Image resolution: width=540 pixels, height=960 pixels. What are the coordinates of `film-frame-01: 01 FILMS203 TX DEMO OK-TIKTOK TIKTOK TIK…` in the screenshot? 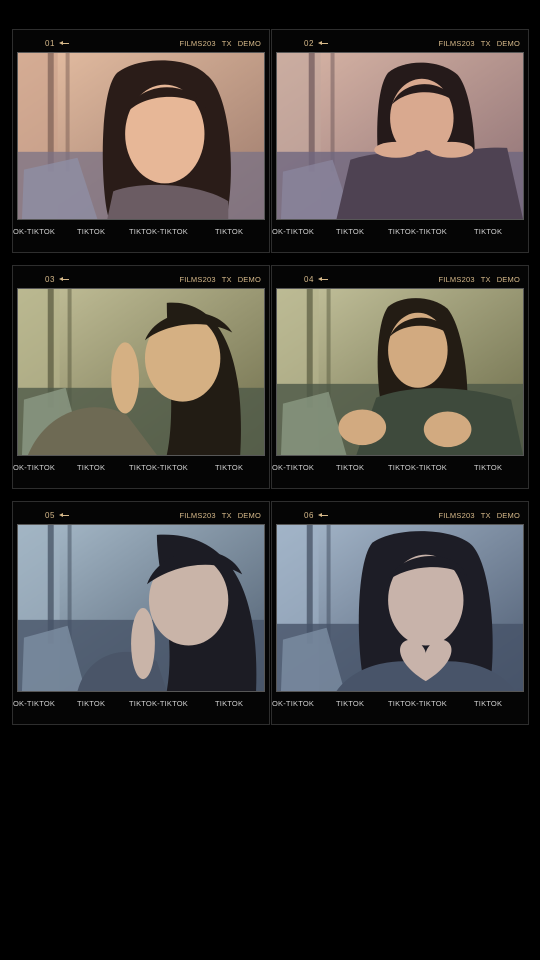 It's located at (141, 141).